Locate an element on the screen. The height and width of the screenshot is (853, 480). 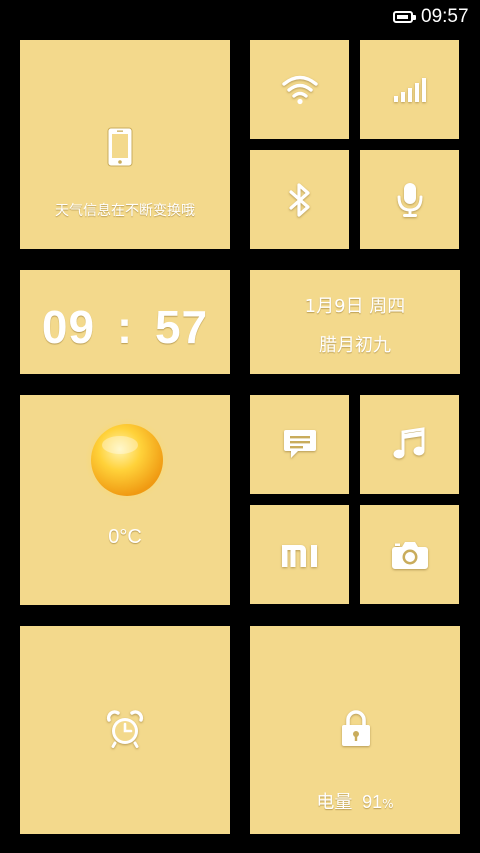
battery-level-fill is located at coordinates (402, 17).